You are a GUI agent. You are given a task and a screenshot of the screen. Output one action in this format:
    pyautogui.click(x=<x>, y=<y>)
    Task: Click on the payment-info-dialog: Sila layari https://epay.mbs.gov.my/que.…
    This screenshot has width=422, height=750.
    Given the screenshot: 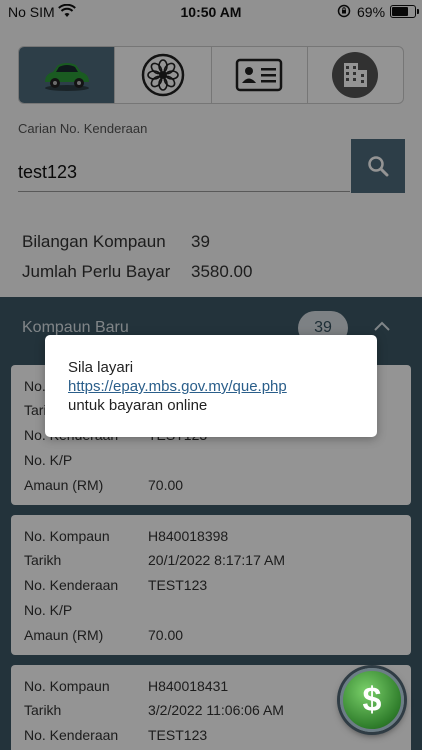 What is the action you would take?
    pyautogui.click(x=211, y=386)
    